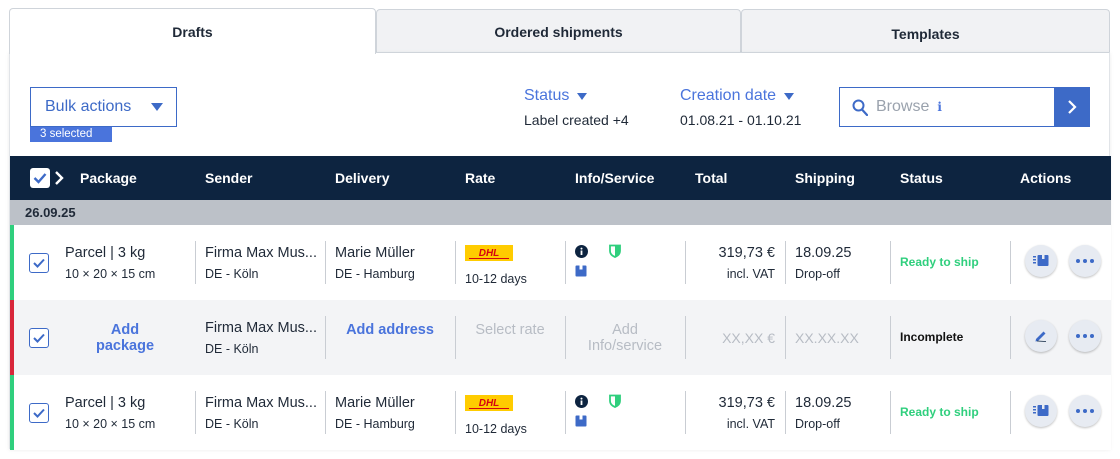  I want to click on tab-drafts: Drafts, so click(192, 31).